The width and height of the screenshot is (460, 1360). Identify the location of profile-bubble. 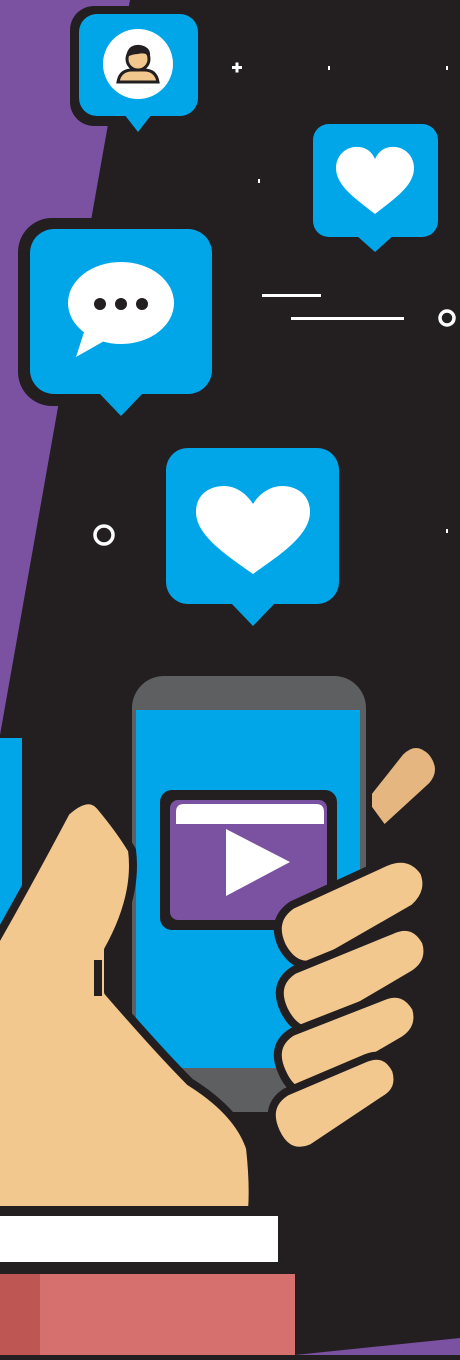
(138, 75).